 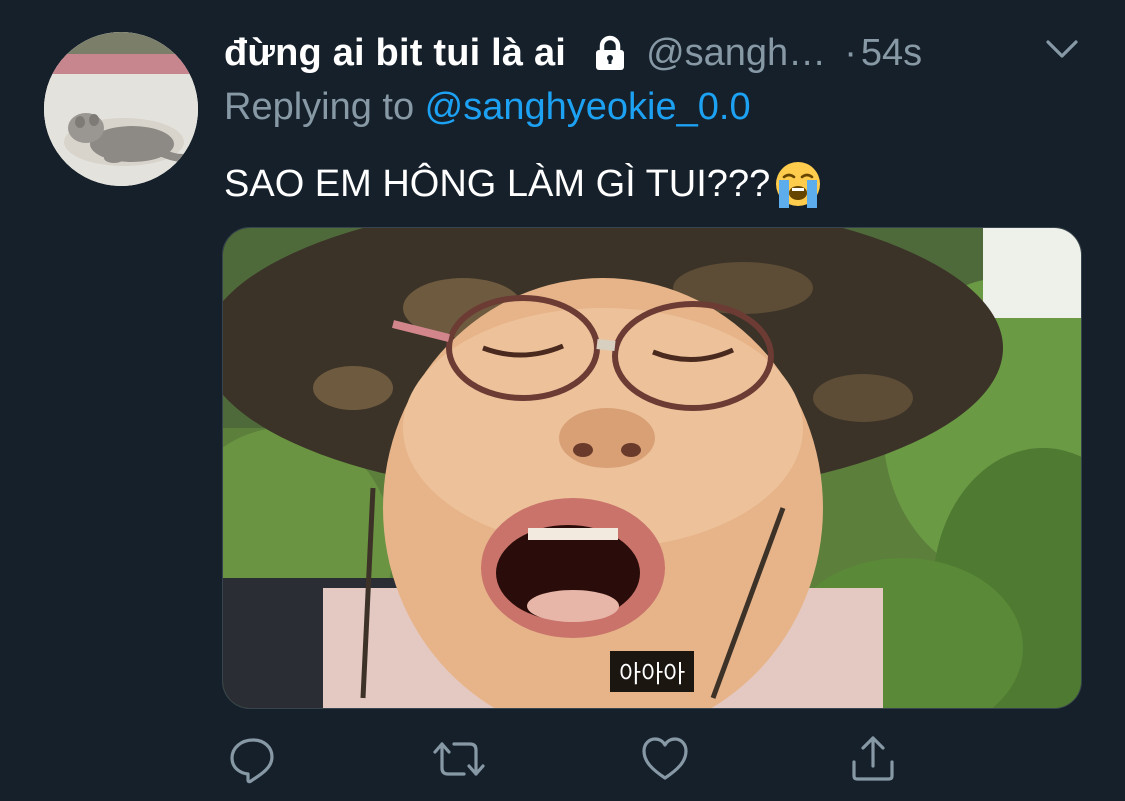 I want to click on share-icon, so click(x=873, y=759).